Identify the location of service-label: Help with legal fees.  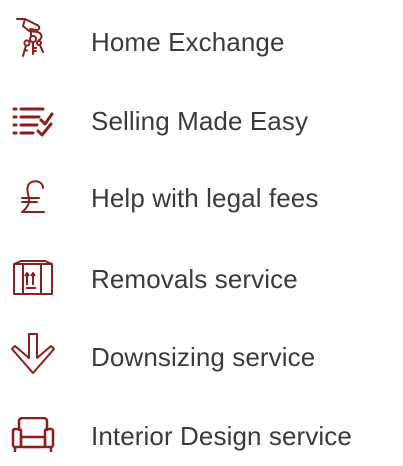
(205, 197).